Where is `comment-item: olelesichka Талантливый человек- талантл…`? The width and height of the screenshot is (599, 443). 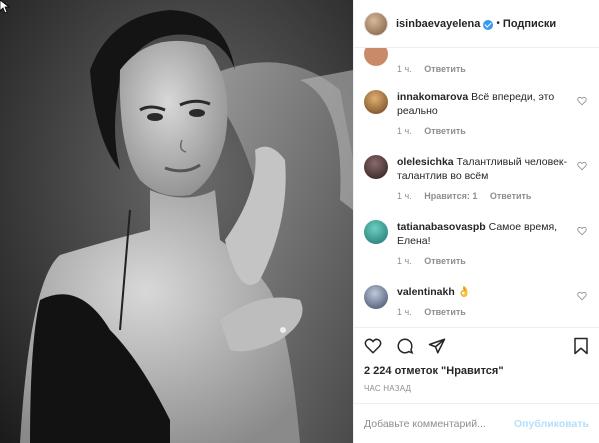 comment-item: olelesichka Талантливый человек- талантл… is located at coordinates (476, 179).